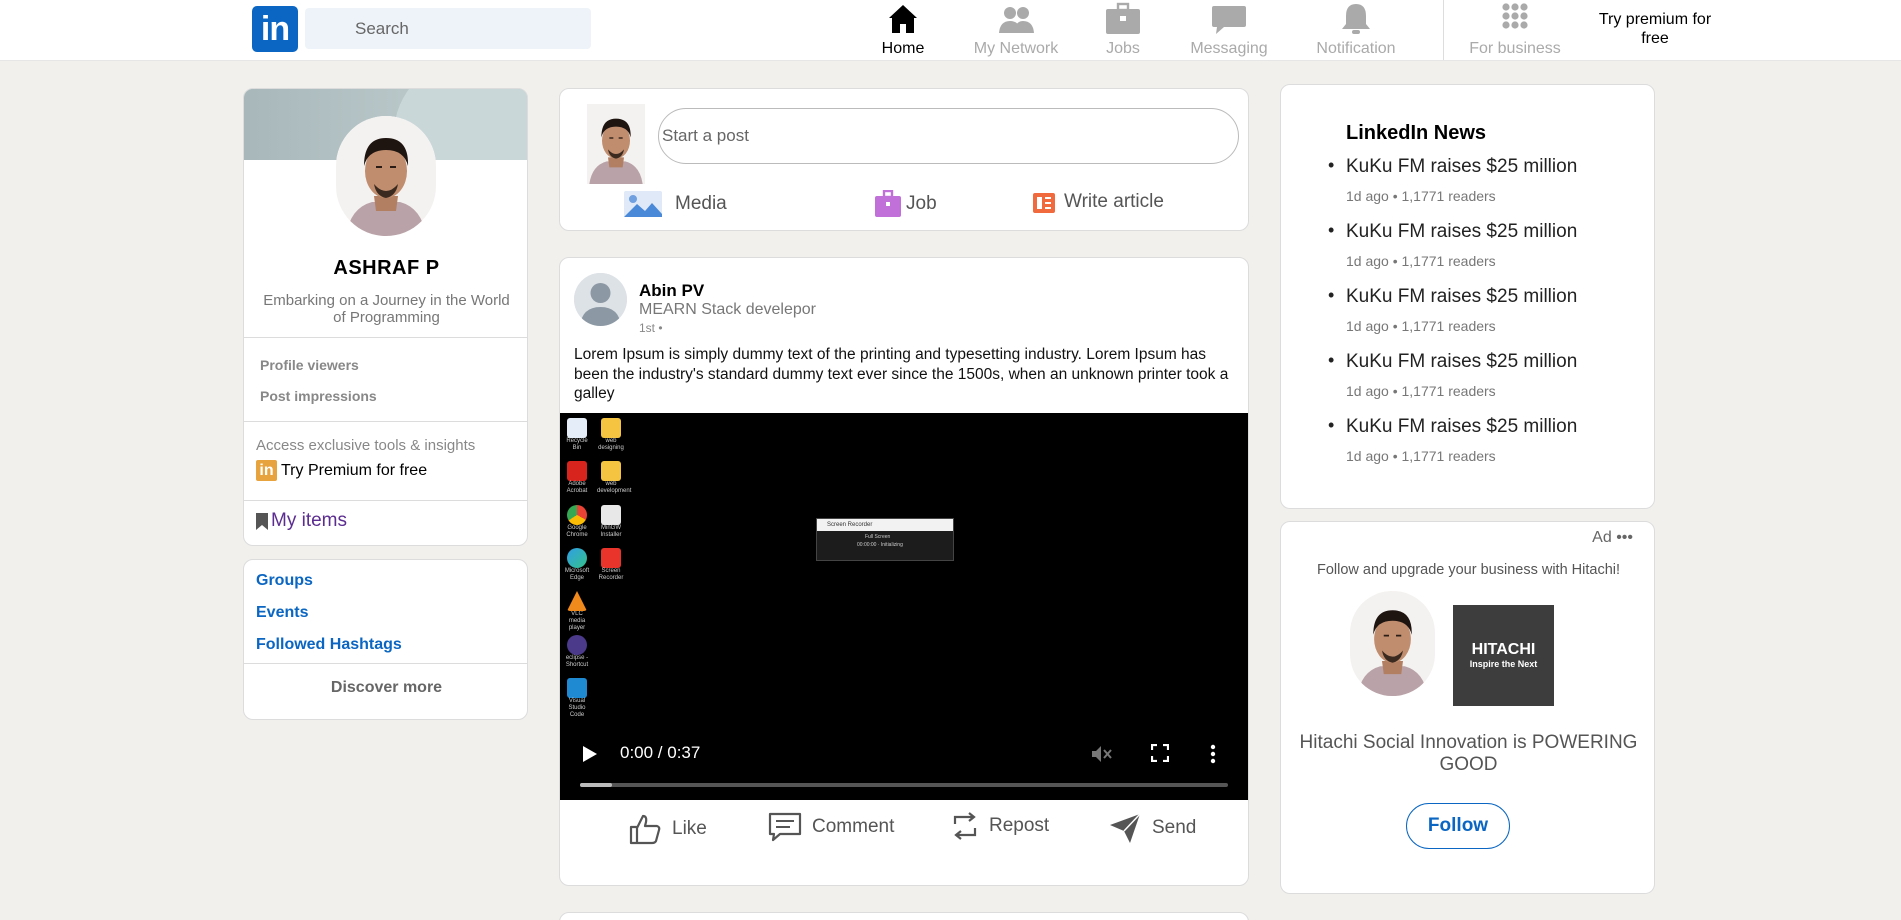 The image size is (1901, 920). Describe the element at coordinates (1503, 664) in the screenshot. I see `brand-slogan: Inspire the Next` at that location.